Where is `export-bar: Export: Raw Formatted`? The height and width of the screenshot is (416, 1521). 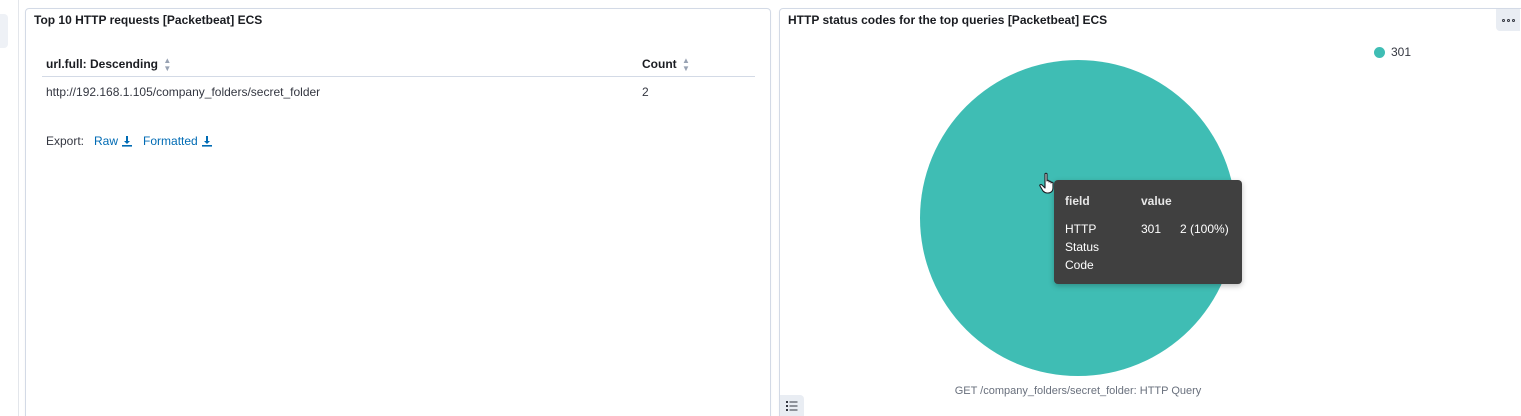
export-bar: Export: Raw Formatted is located at coordinates (129, 141).